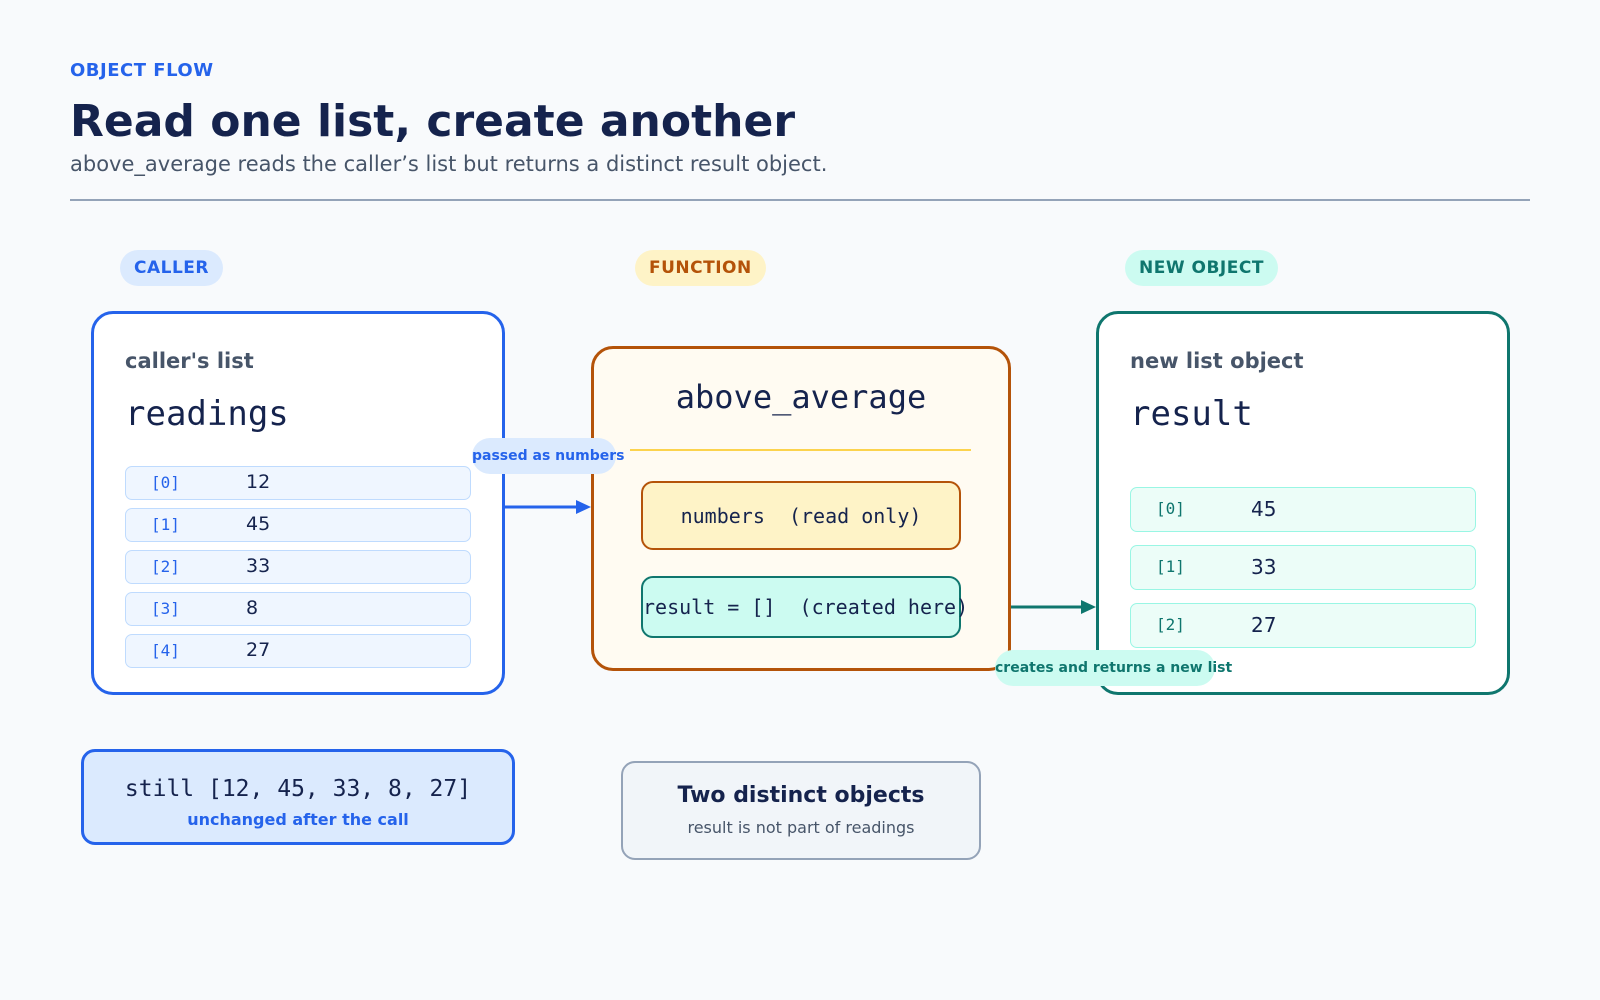 Image resolution: width=1600 pixels, height=1000 pixels. I want to click on readings-index-3: [3], so click(165, 608).